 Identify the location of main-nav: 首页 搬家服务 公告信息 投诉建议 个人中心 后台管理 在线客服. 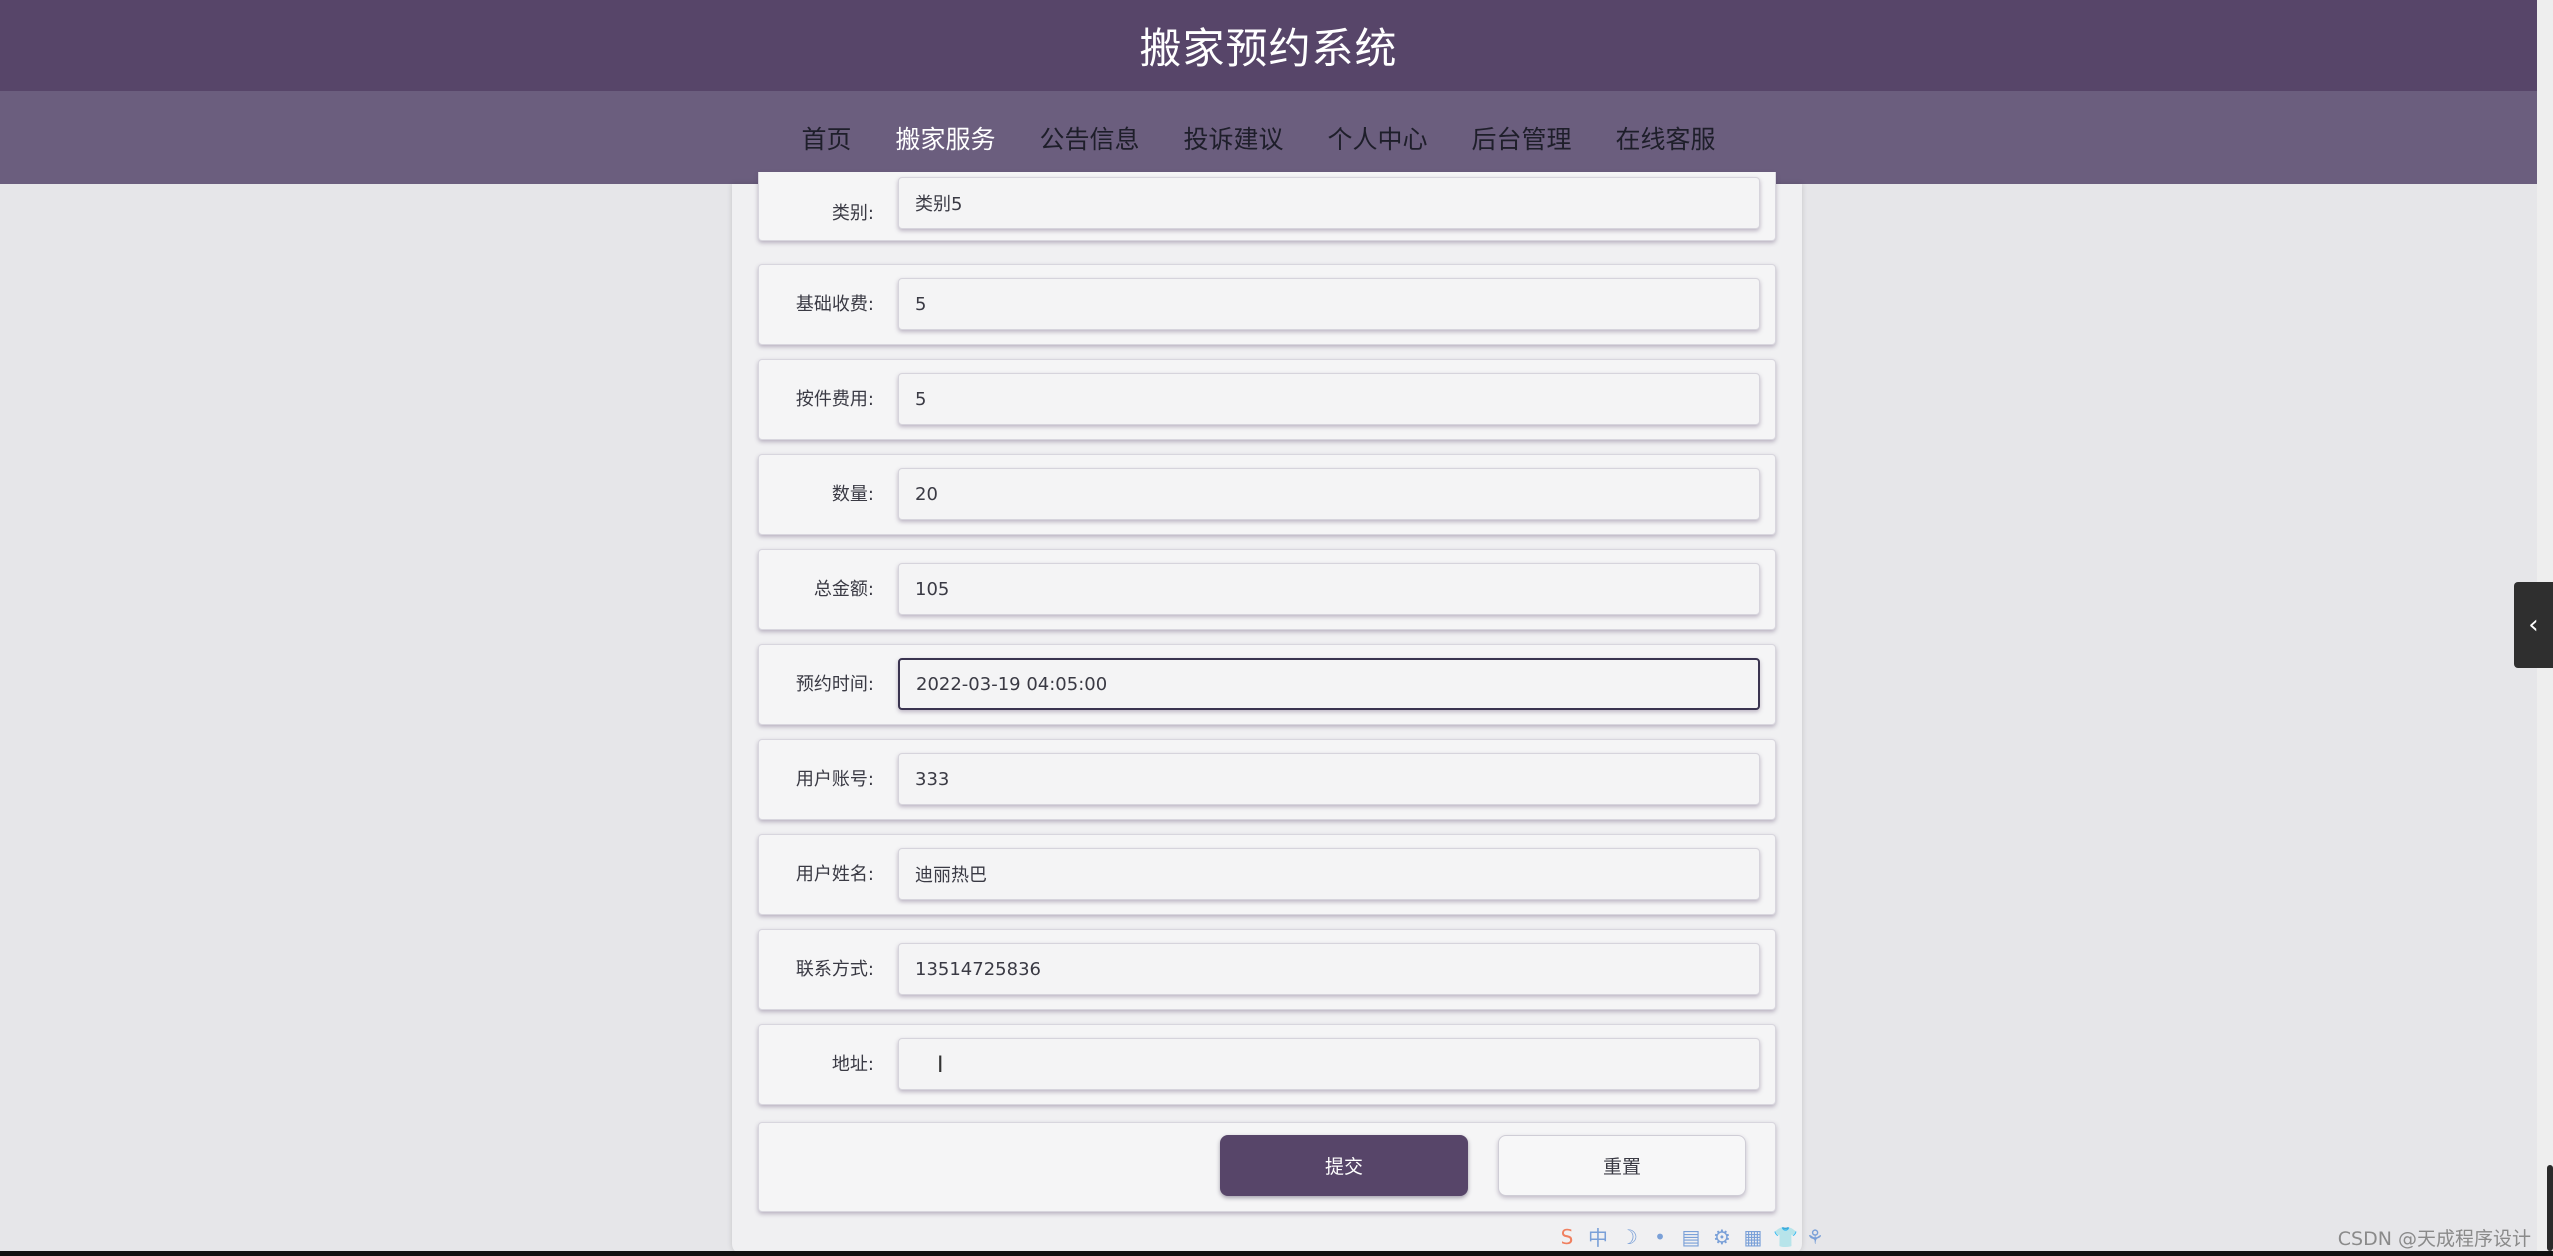
(1268, 137).